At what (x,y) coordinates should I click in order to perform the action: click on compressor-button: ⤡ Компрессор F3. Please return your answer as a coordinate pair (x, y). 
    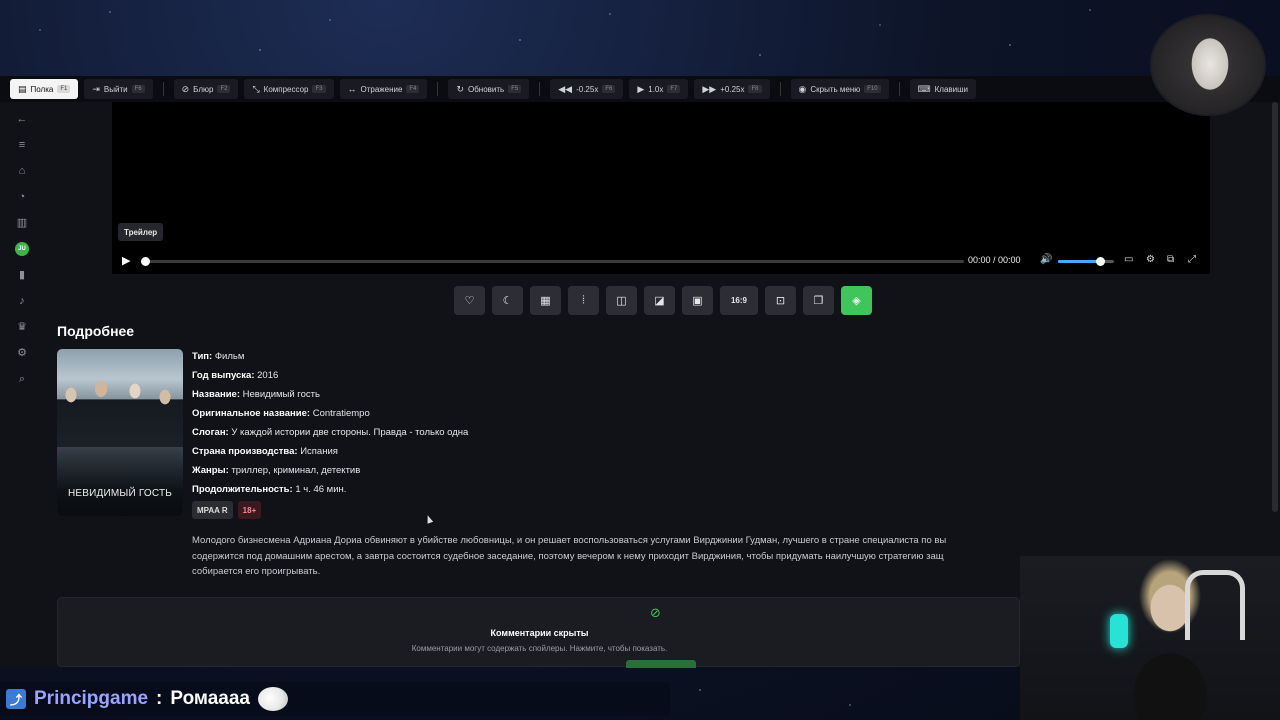
    Looking at the image, I should click on (289, 89).